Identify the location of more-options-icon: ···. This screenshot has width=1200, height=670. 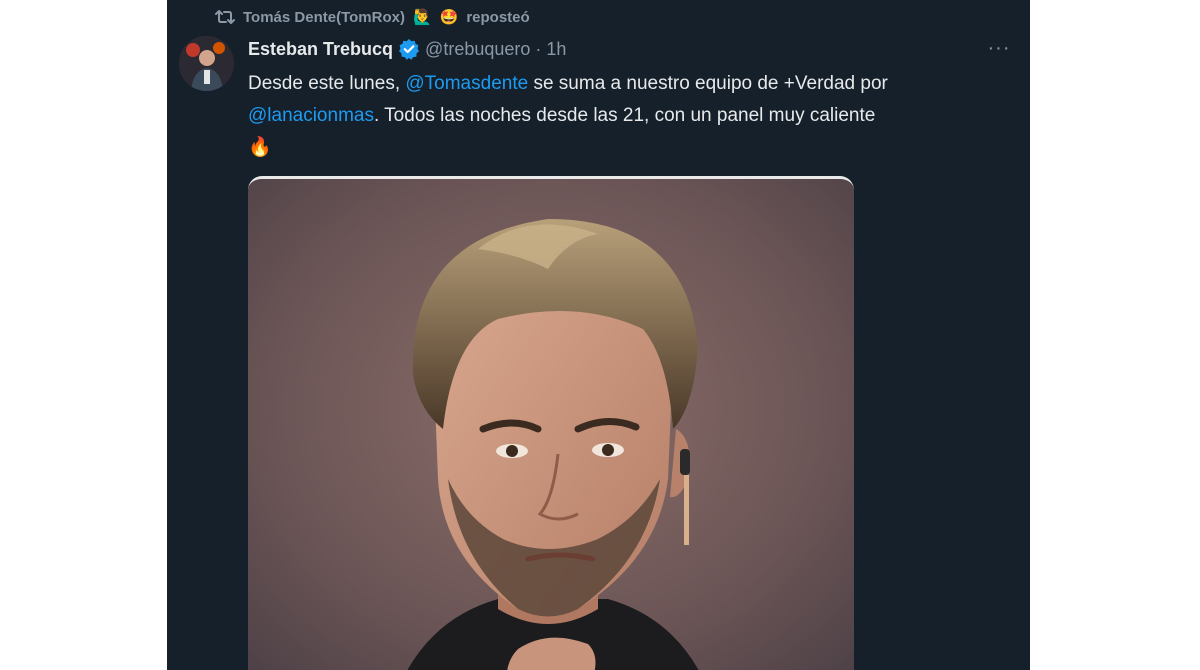
(999, 48).